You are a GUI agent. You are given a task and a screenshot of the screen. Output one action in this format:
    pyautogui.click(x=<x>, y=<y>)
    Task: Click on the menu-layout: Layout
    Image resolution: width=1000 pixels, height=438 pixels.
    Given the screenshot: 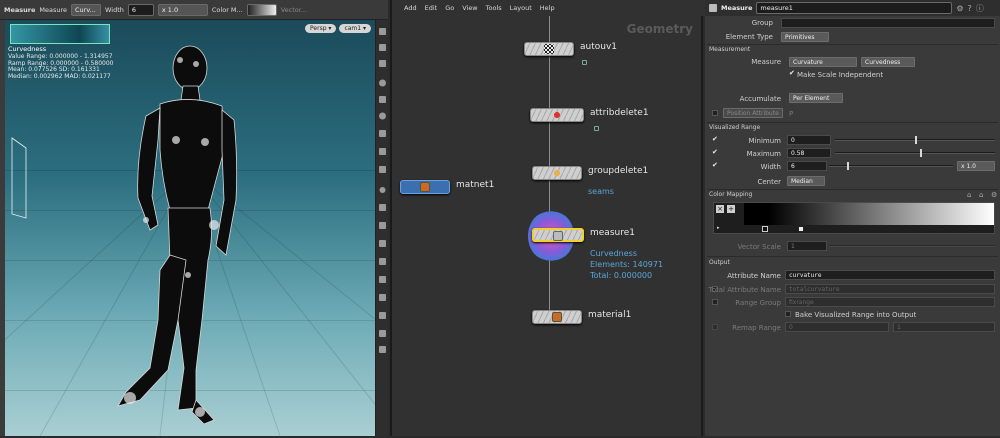 What is the action you would take?
    pyautogui.click(x=521, y=8)
    